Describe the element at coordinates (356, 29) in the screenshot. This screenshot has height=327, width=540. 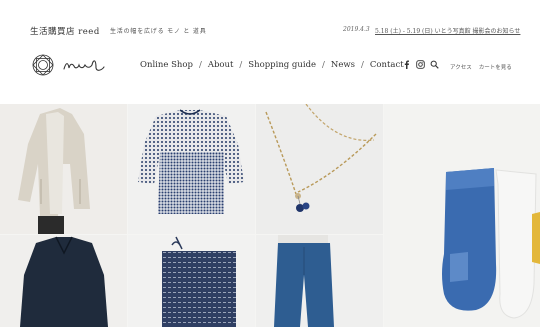
I see `news-date: 2019.4.3` at that location.